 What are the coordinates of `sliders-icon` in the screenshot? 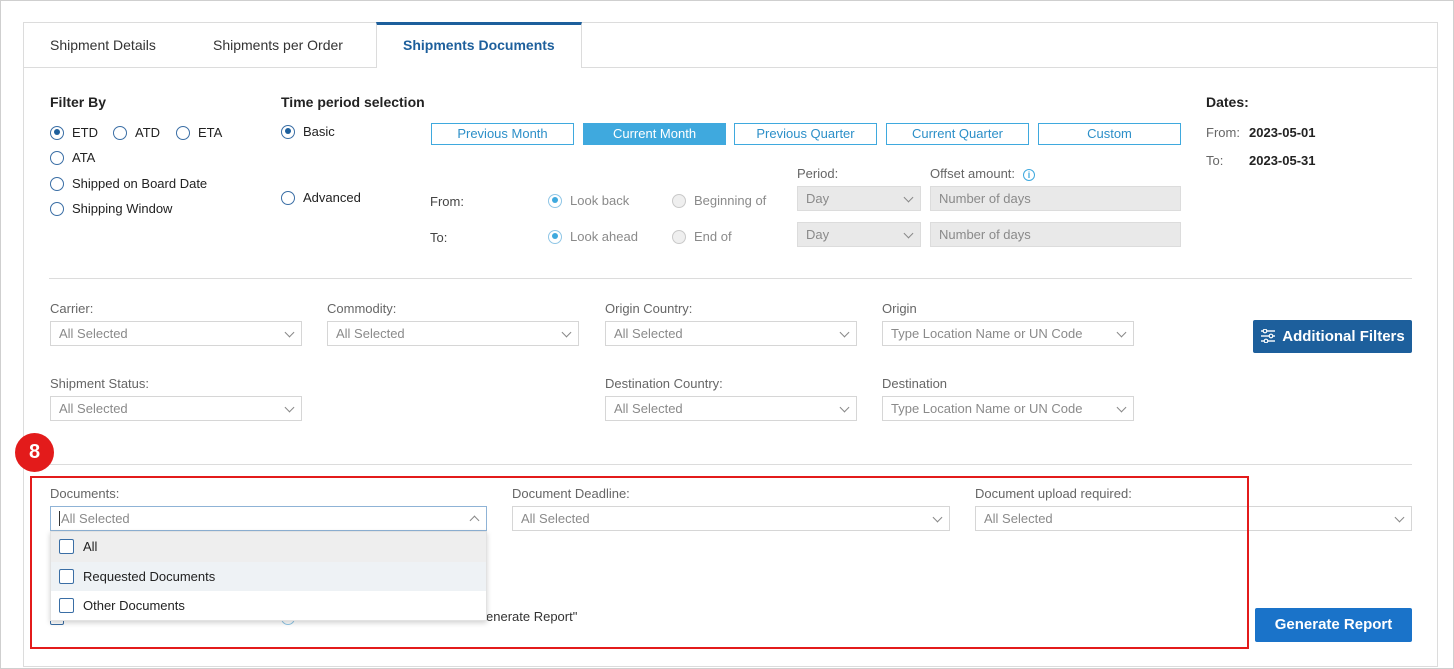 It's located at (1268, 336).